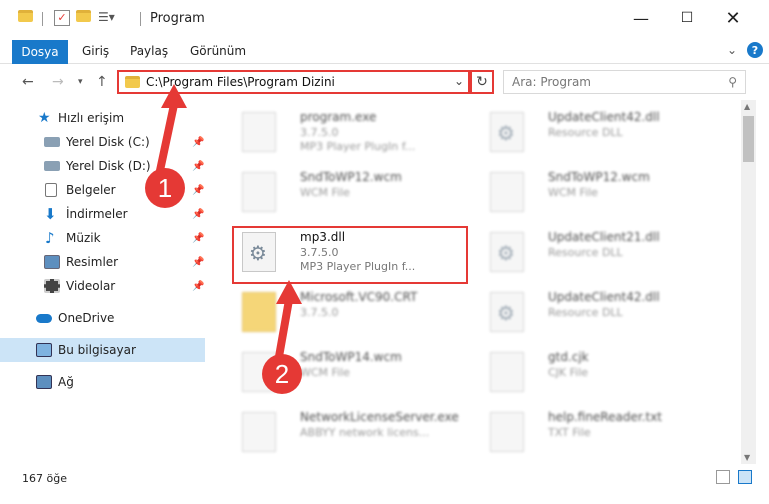 The height and width of the screenshot is (504, 769). What do you see at coordinates (568, 372) in the screenshot?
I see `file-type: CJK File` at bounding box center [568, 372].